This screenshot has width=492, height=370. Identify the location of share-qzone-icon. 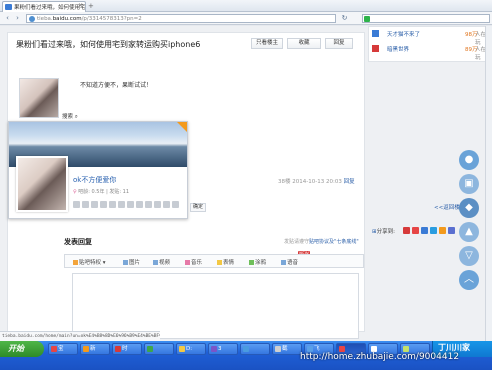
(406, 230).